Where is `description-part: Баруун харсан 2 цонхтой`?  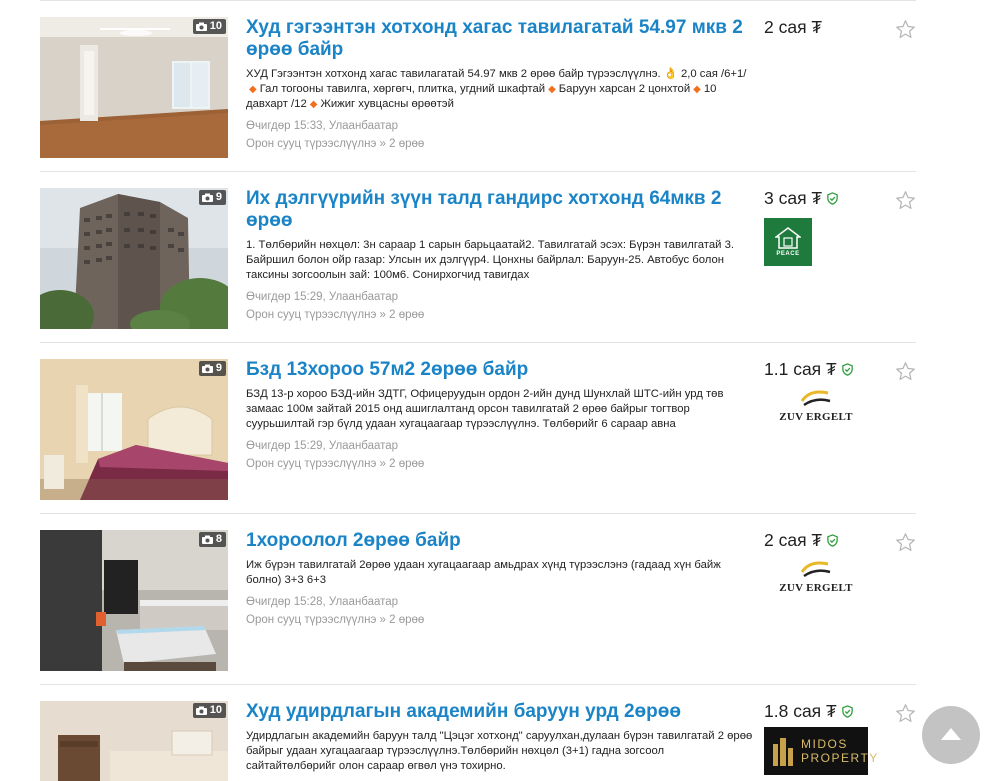 description-part: Баруун харсан 2 цонхтой is located at coordinates (624, 89).